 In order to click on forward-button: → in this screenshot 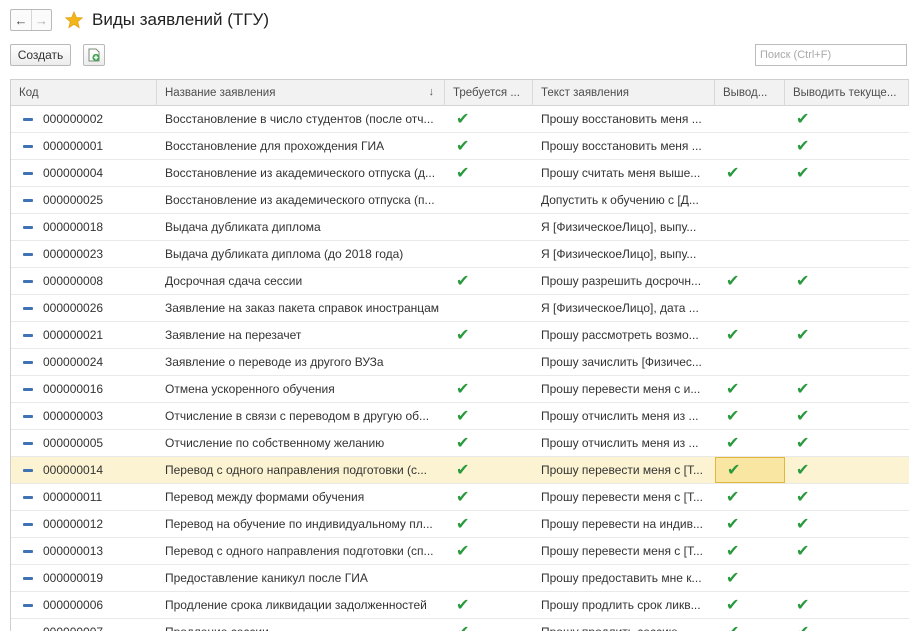, I will do `click(41, 20)`.